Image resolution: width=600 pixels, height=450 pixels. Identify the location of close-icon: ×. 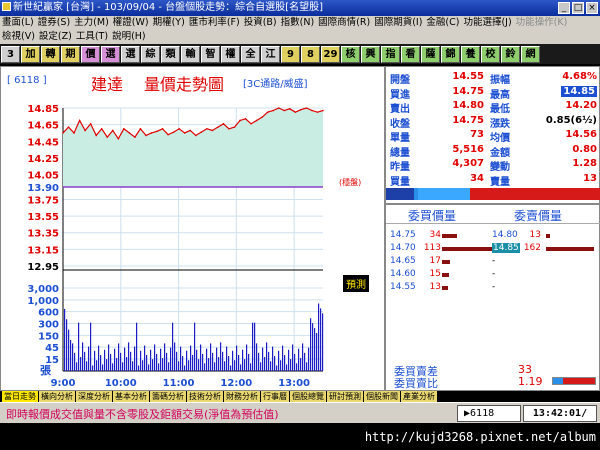
(592, 8).